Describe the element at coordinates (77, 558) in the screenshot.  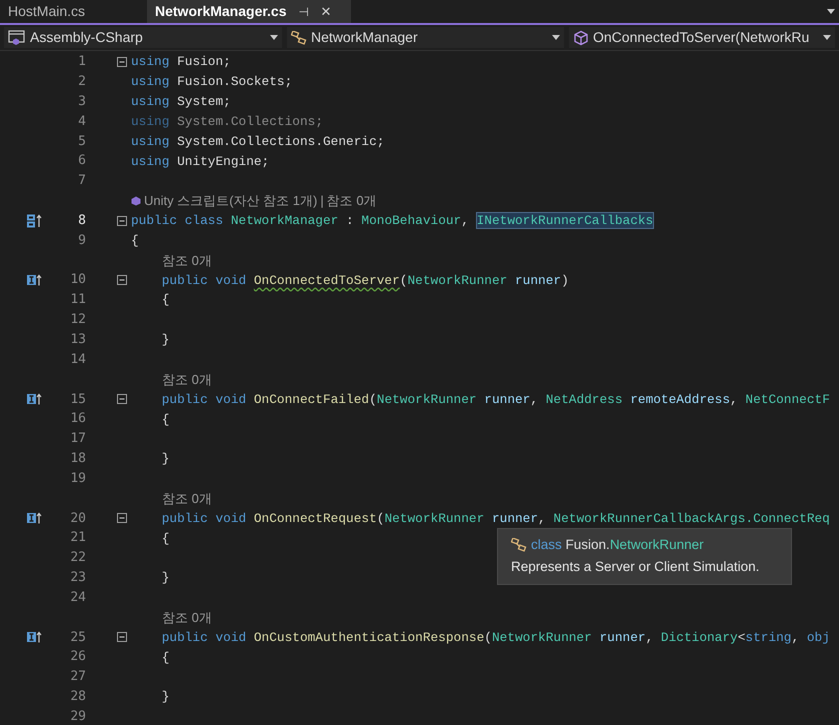
I see `line-number: 22` at that location.